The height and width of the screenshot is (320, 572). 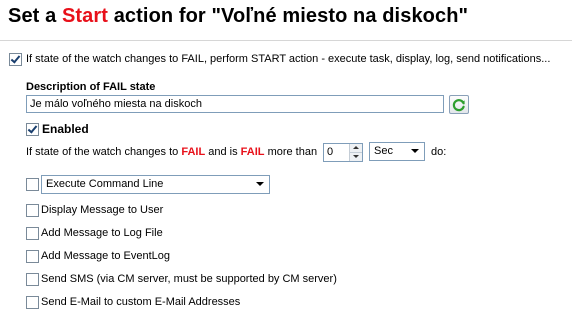 I want to click on duration-spinner: 0, so click(x=343, y=152).